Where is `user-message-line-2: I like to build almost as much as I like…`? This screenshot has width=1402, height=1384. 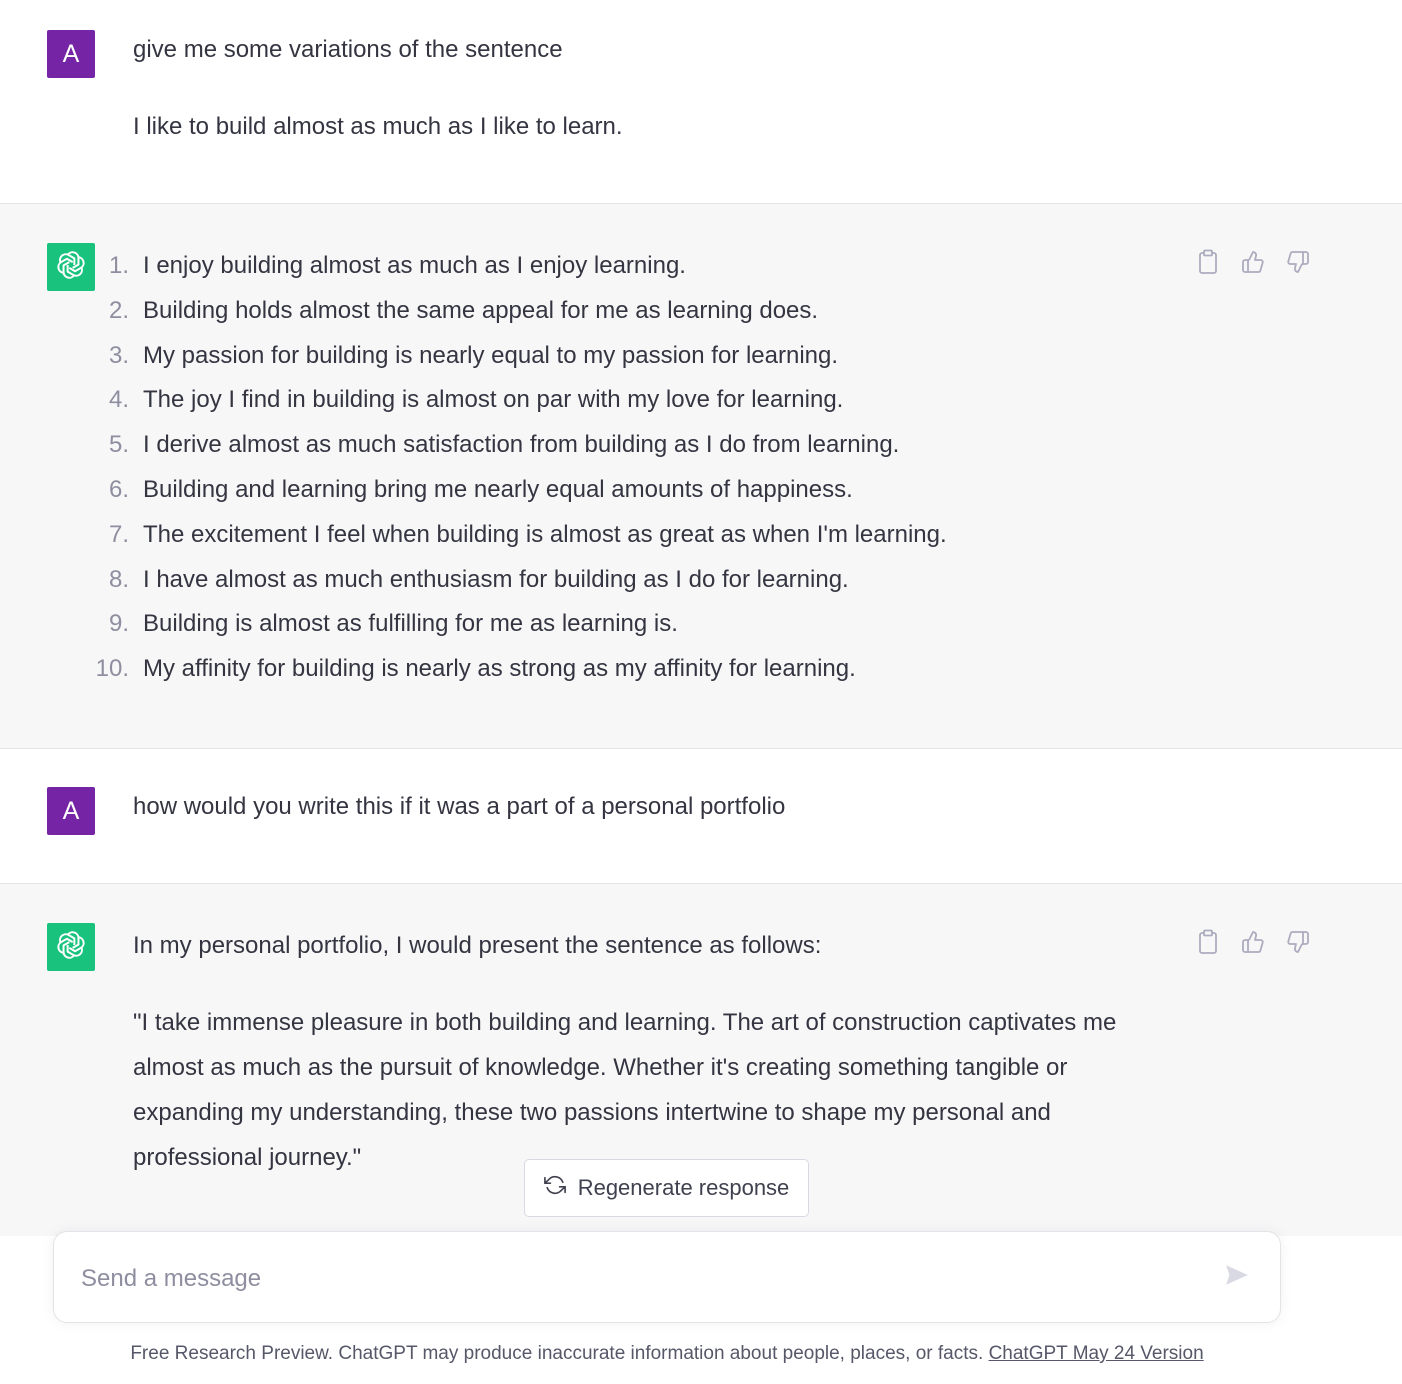 user-message-line-2: I like to build almost as much as I like… is located at coordinates (378, 126).